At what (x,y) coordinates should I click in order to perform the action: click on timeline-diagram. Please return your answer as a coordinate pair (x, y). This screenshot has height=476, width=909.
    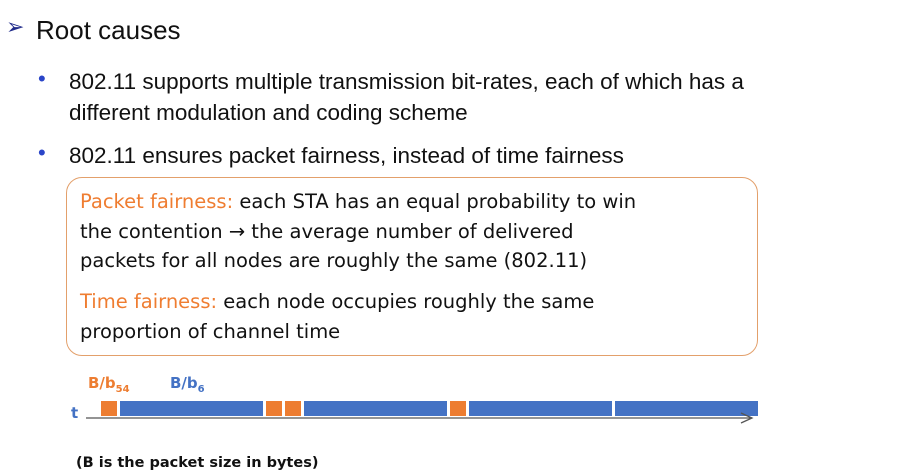
    Looking at the image, I should click on (422, 412).